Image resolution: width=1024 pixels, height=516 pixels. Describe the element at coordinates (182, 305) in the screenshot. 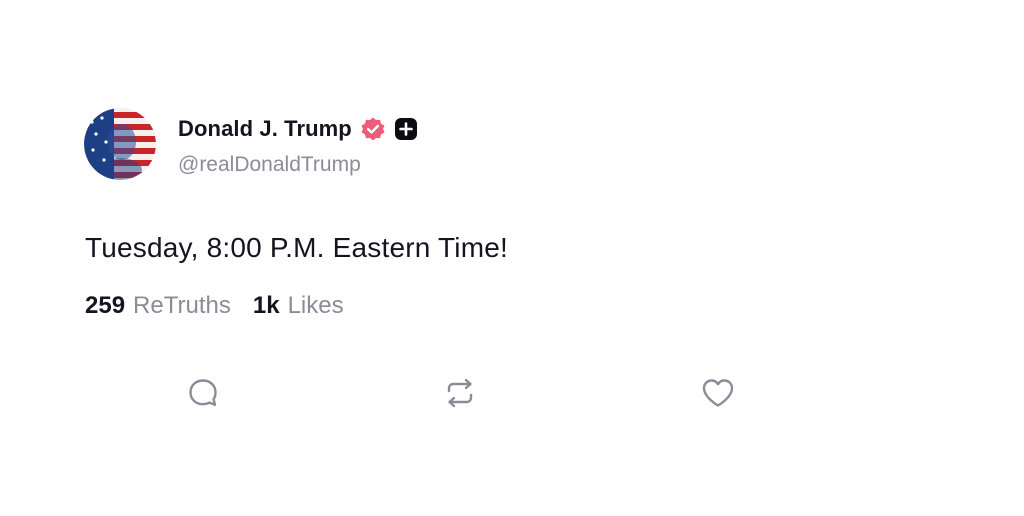

I see `retruths-label: ReTruths` at that location.